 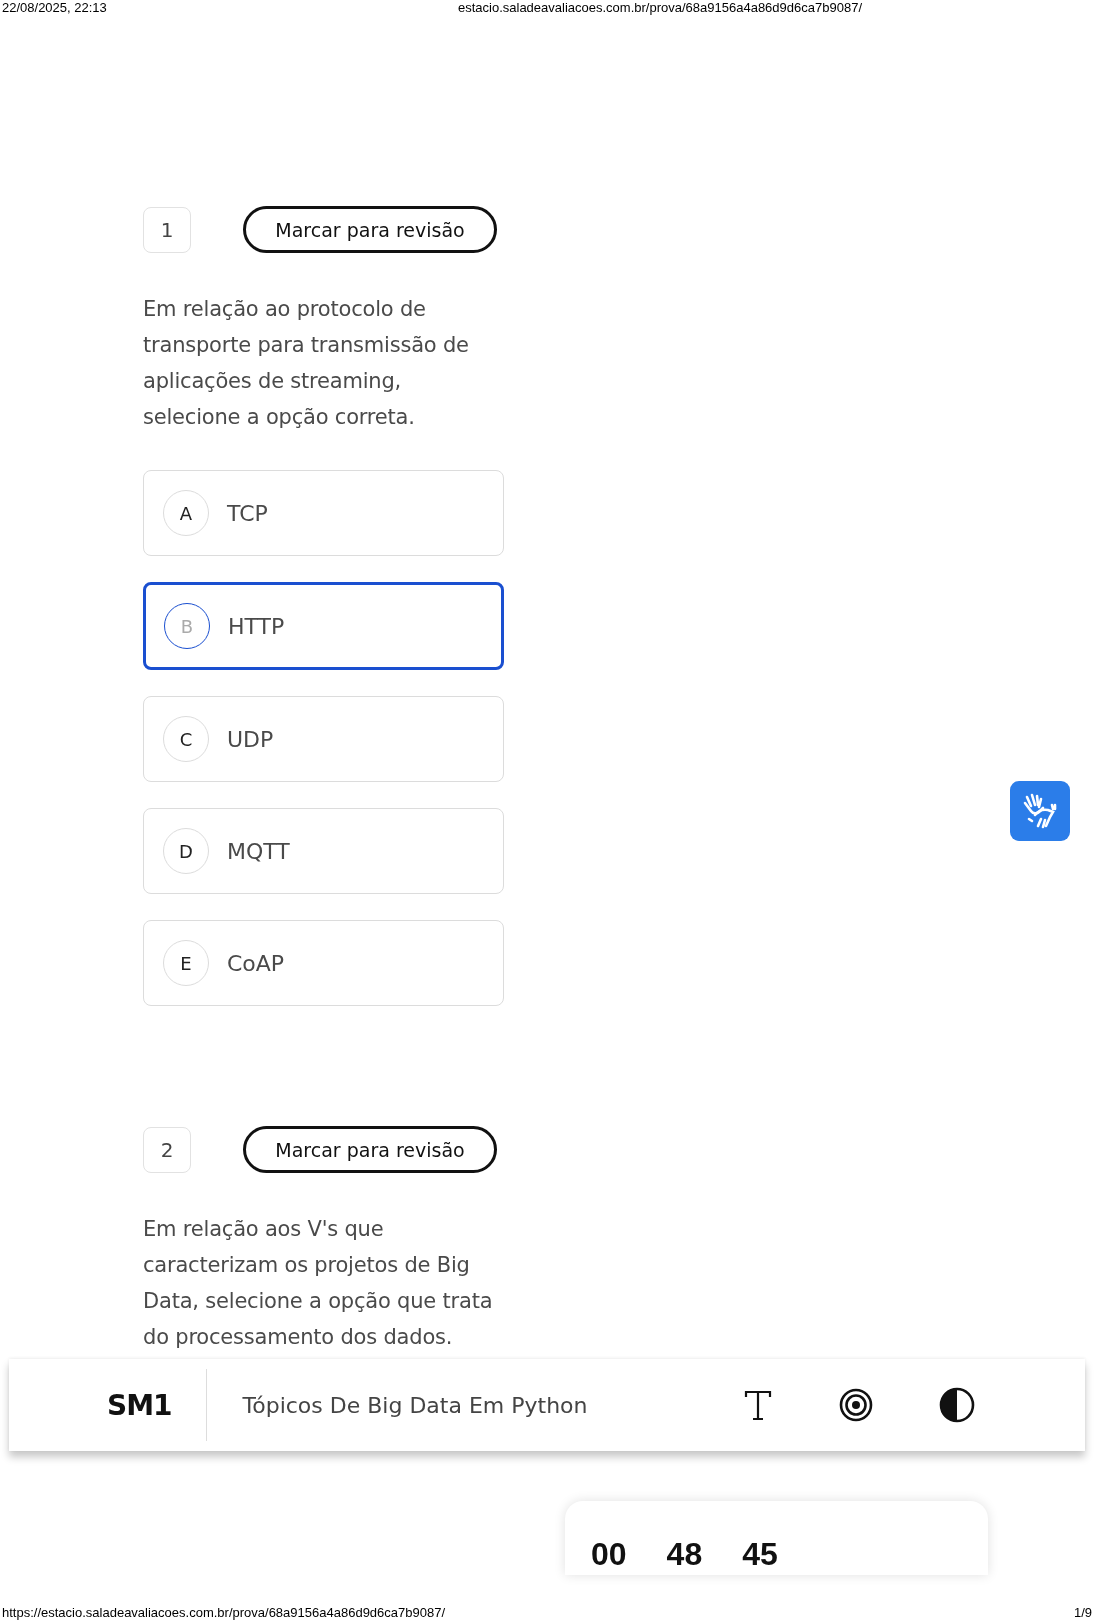 What do you see at coordinates (258, 851) in the screenshot?
I see `option-label: MQTT` at bounding box center [258, 851].